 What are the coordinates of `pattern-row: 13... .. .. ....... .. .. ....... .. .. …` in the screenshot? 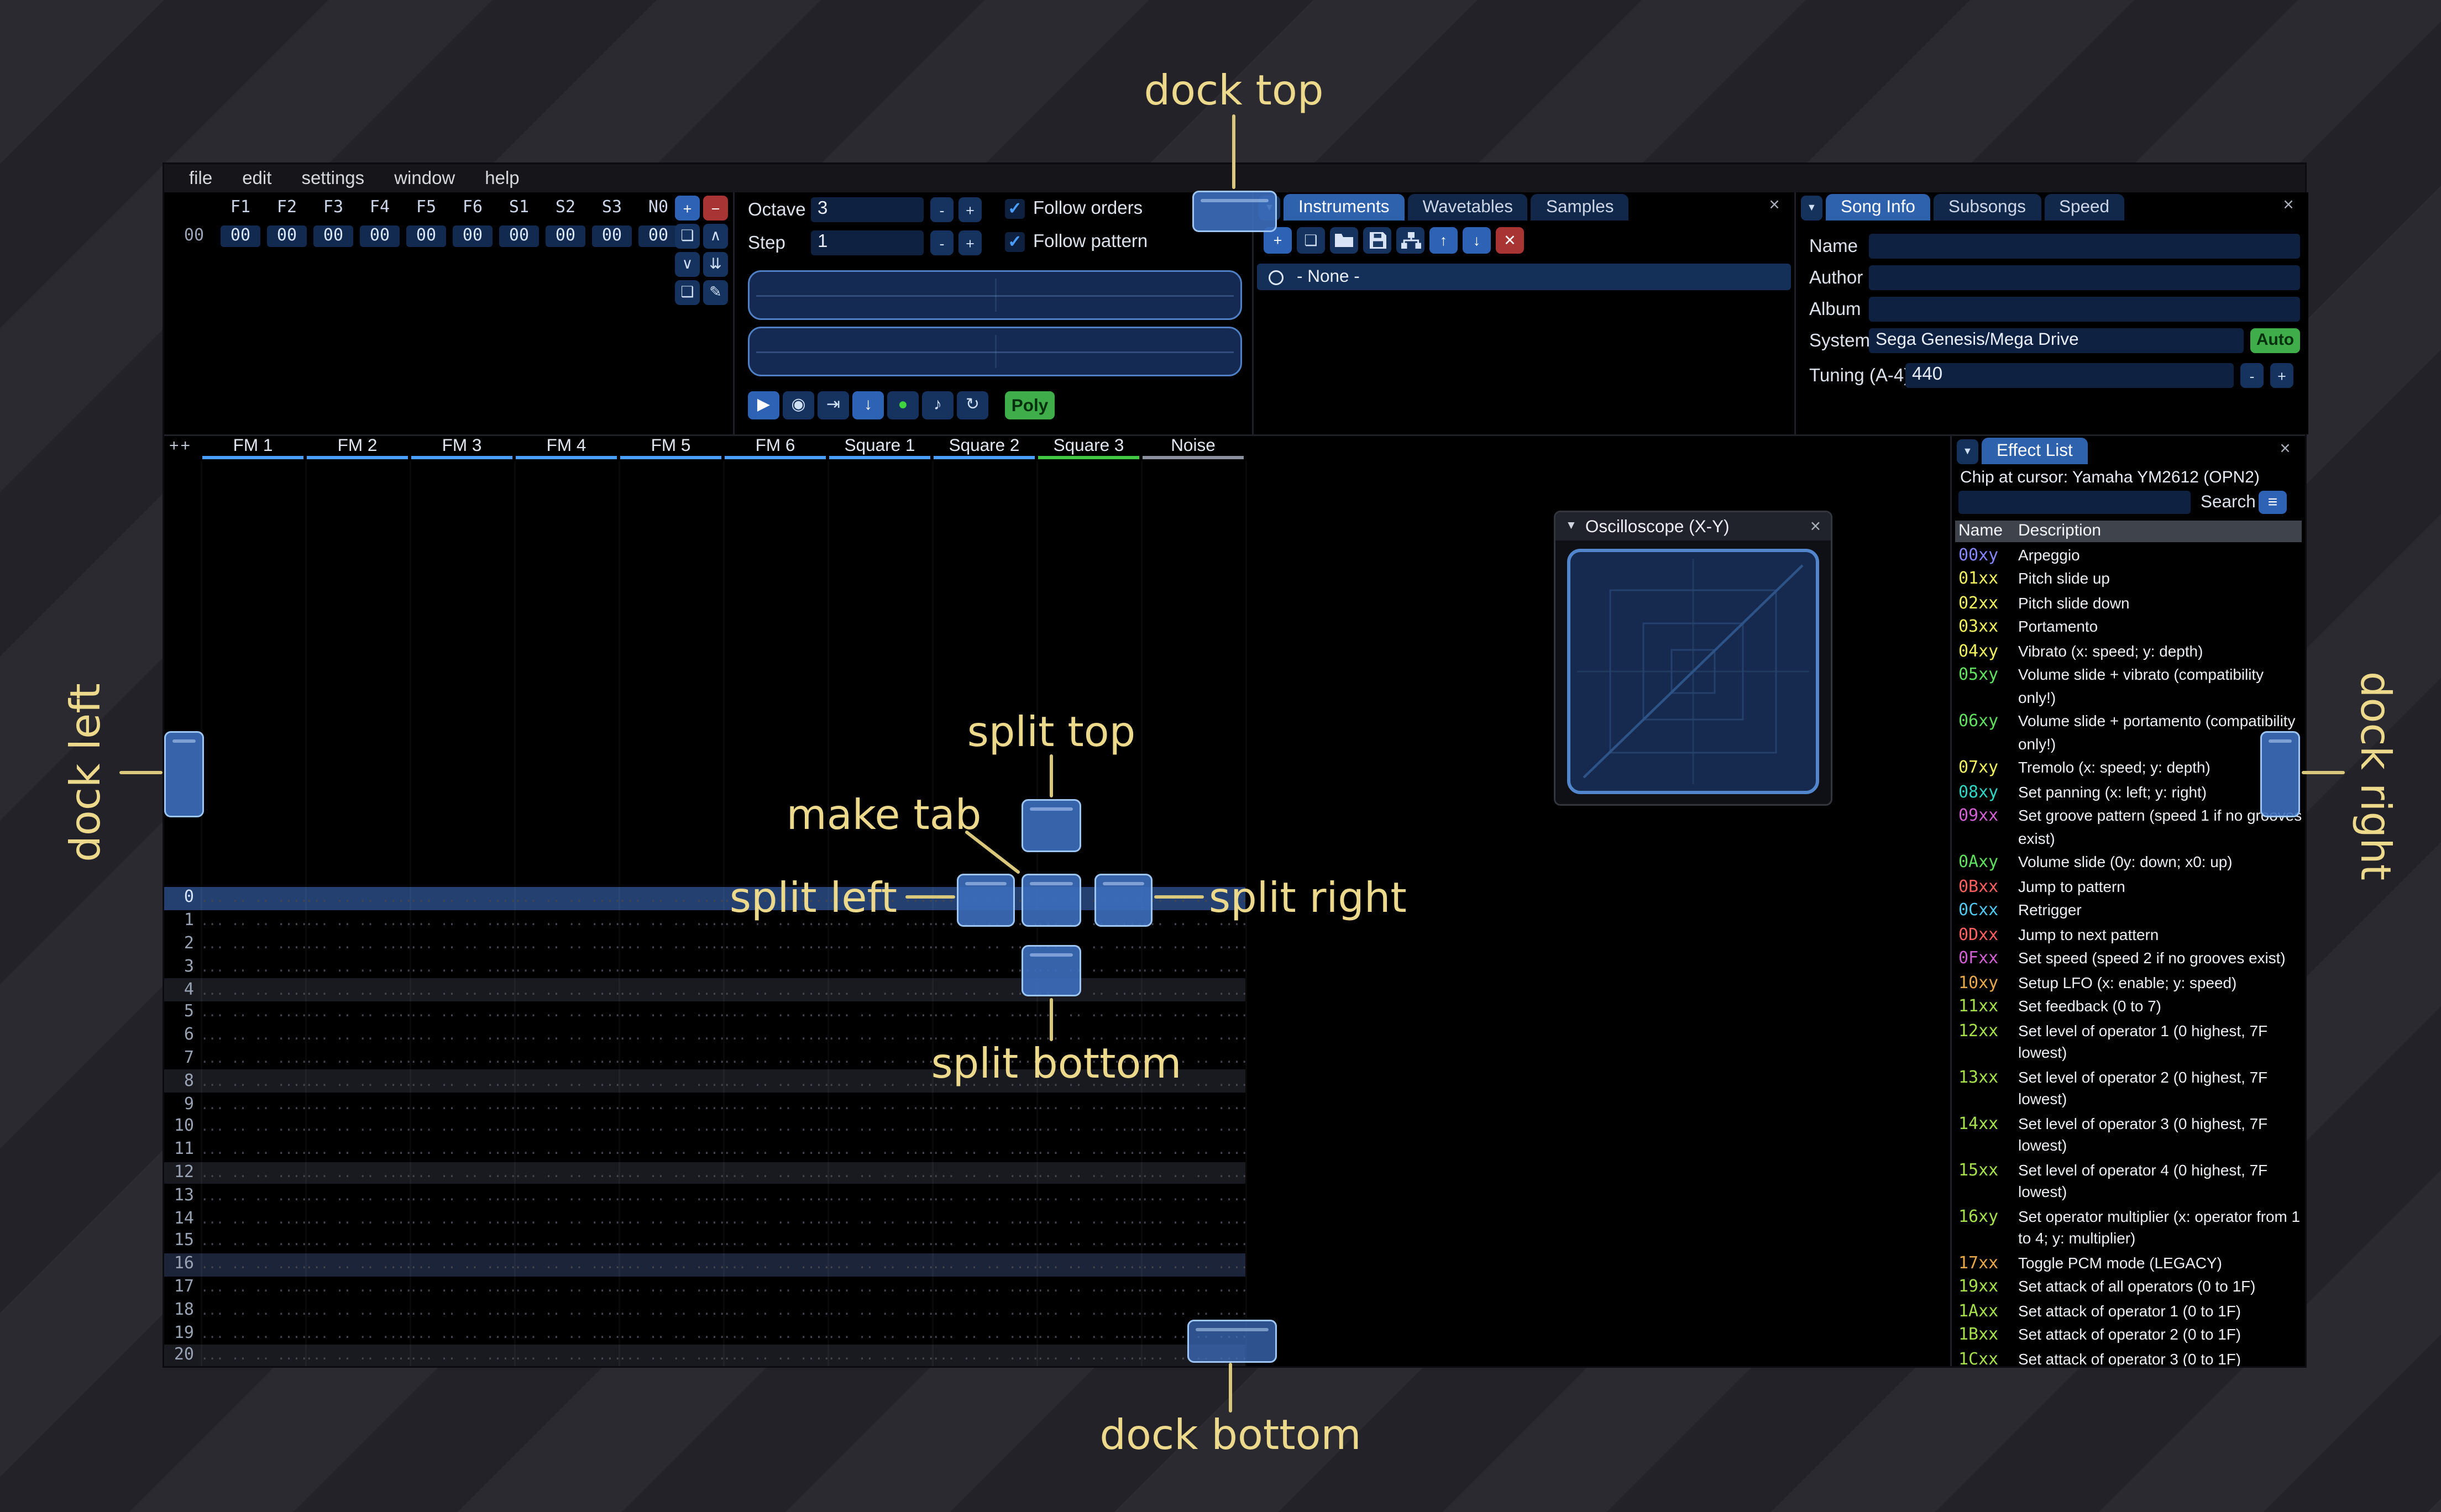 It's located at (704, 1195).